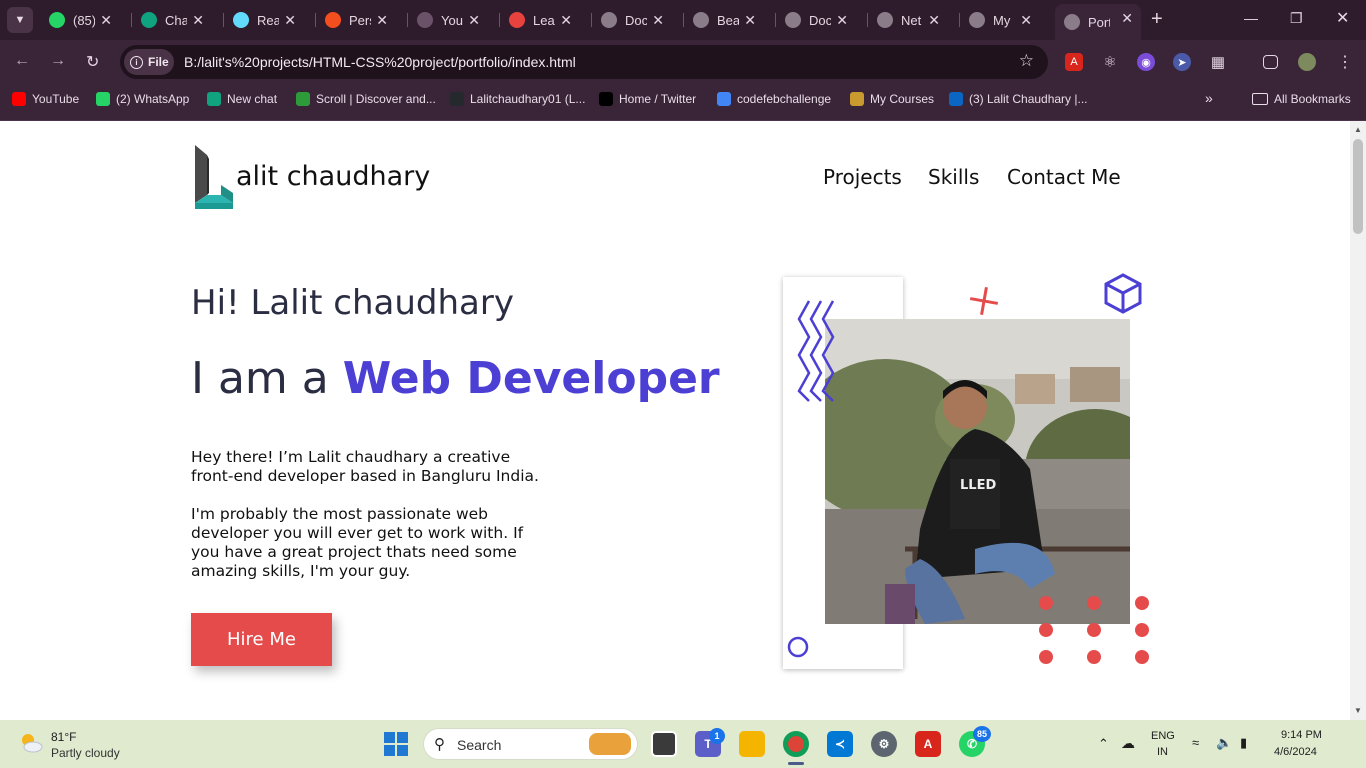 Image resolution: width=1366 pixels, height=768 pixels. What do you see at coordinates (540, 20) in the screenshot?
I see `browser-tab: Lea ✕` at bounding box center [540, 20].